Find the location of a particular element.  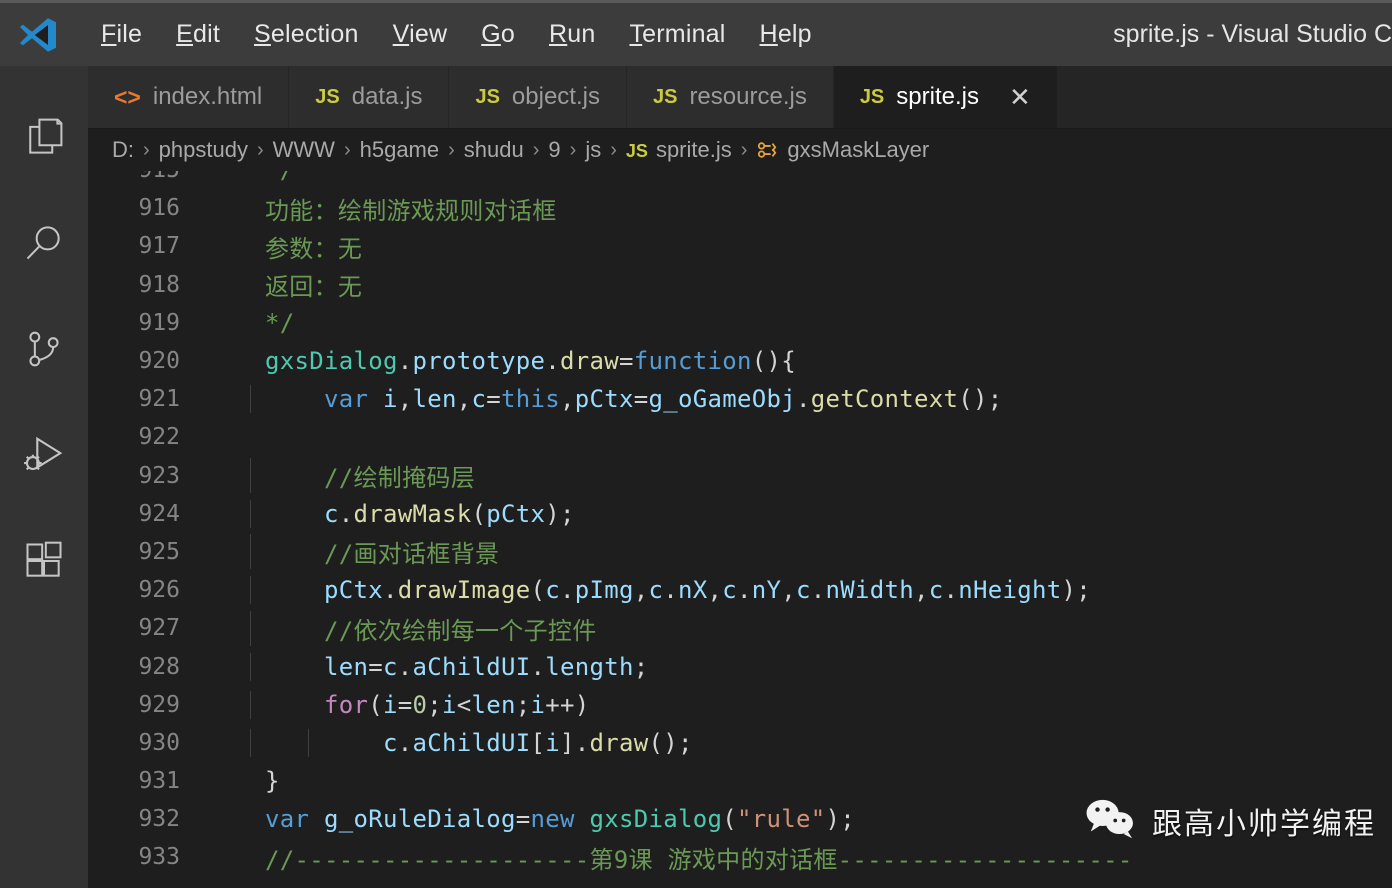

token-var: nX is located at coordinates (693, 590).